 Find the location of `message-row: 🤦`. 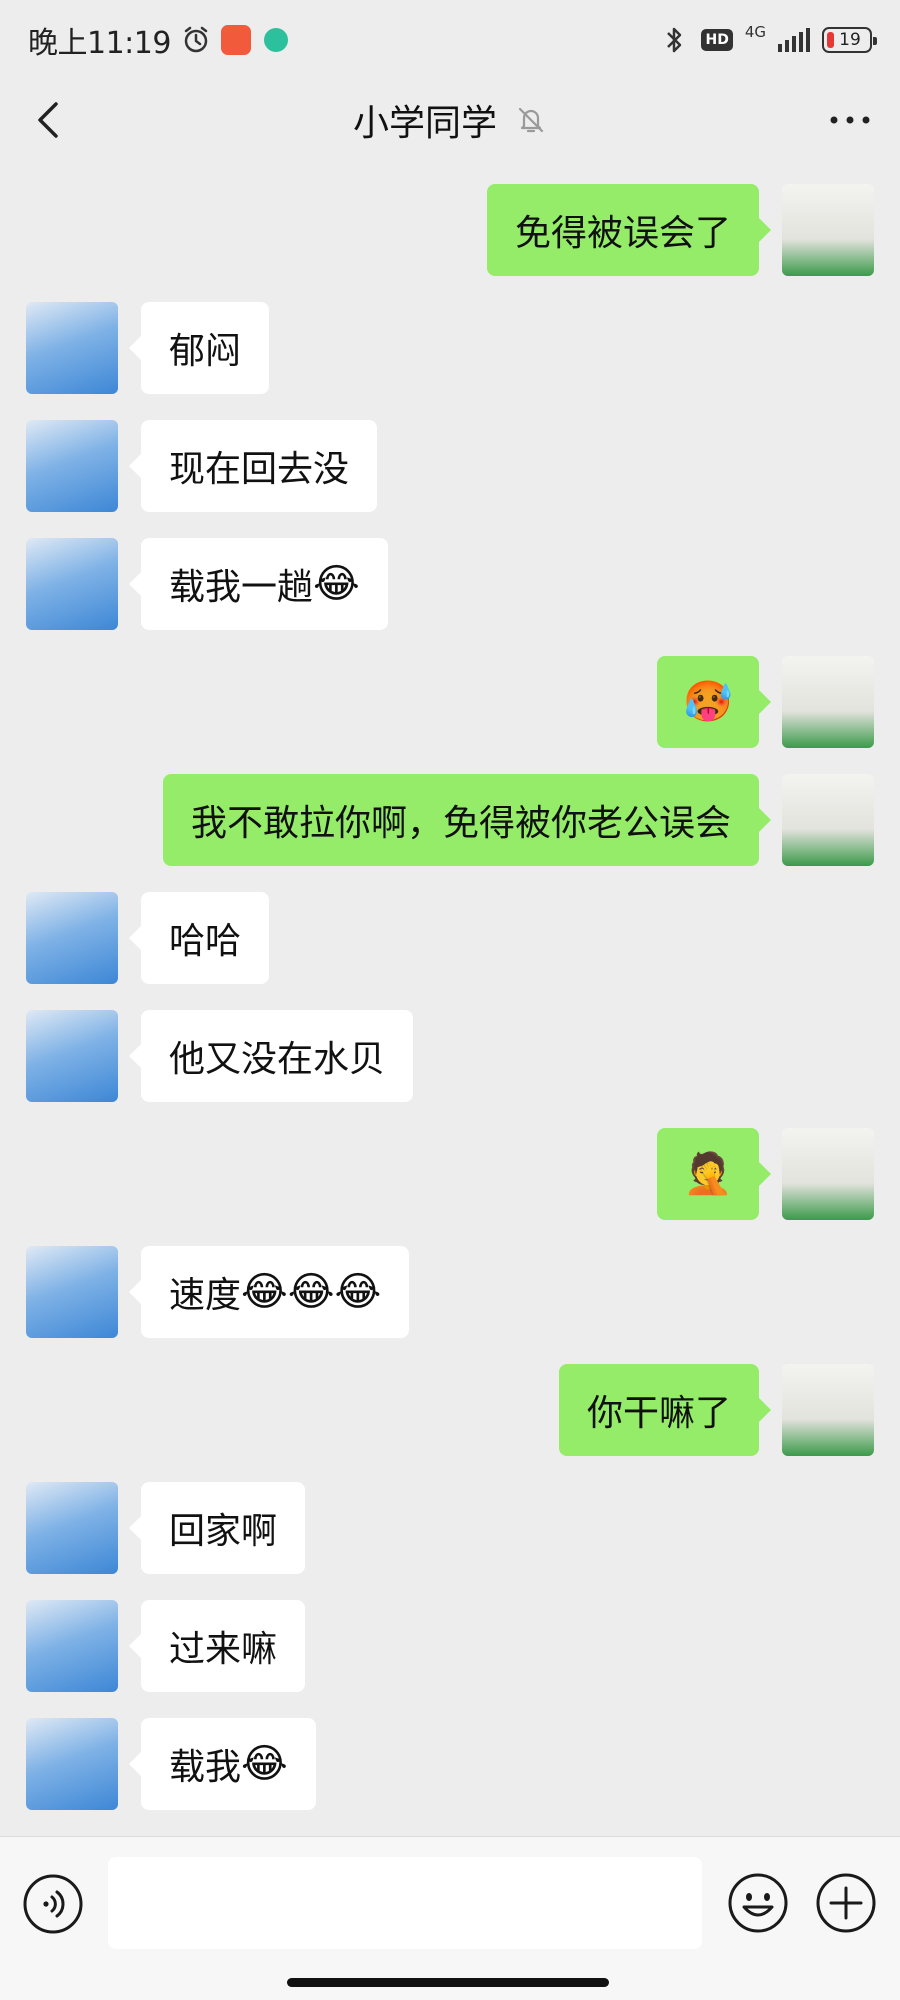

message-row: 🤦 is located at coordinates (450, 1174).